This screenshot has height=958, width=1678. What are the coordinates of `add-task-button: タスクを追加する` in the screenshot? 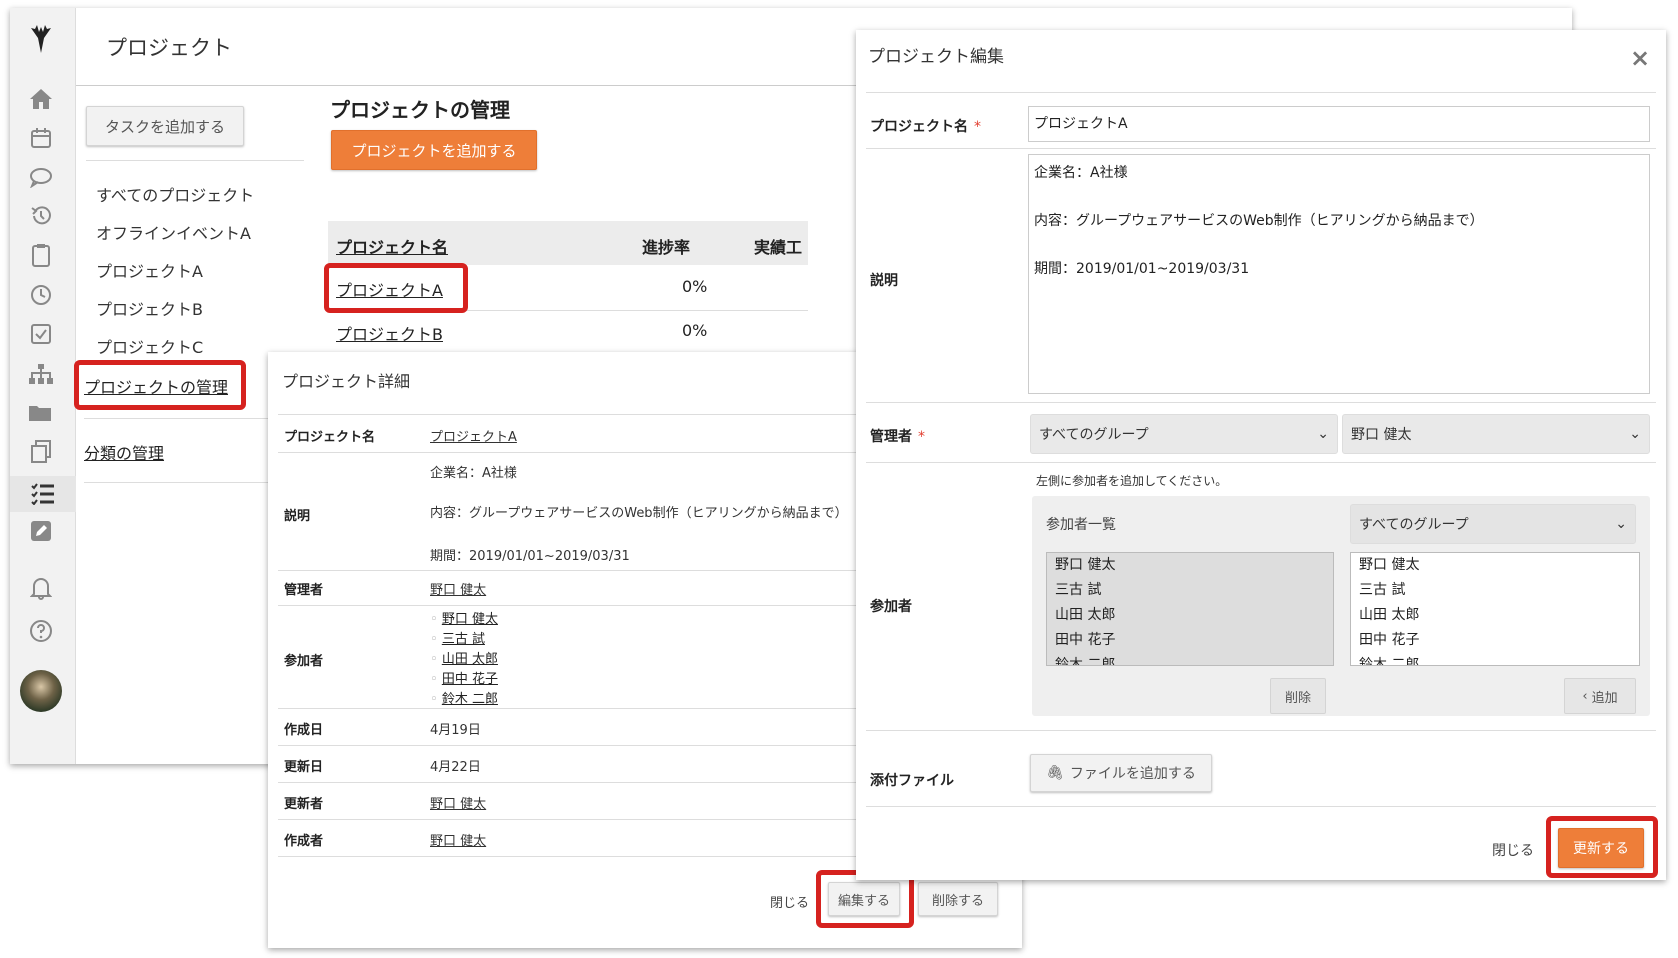 It's located at (165, 126).